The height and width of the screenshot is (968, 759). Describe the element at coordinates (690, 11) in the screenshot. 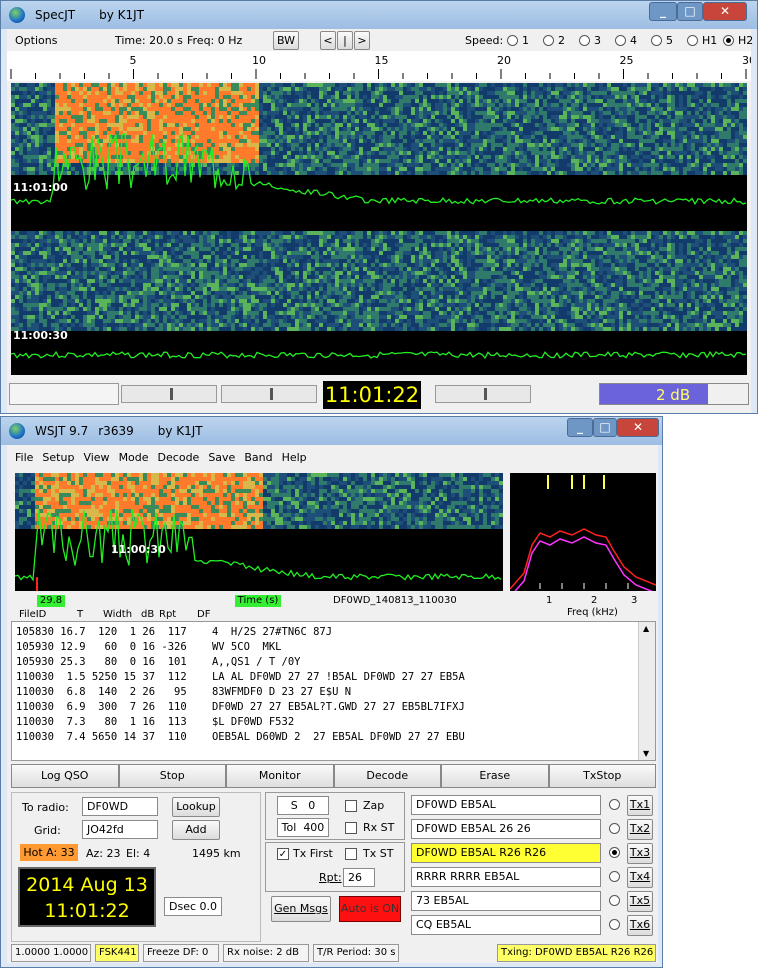

I see `maximize-button: □` at that location.